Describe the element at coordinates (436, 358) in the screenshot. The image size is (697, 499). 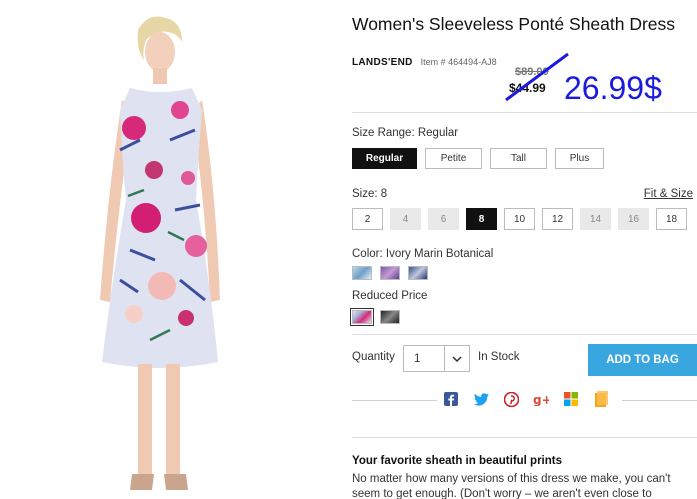
I see `quantity-select: 1` at that location.